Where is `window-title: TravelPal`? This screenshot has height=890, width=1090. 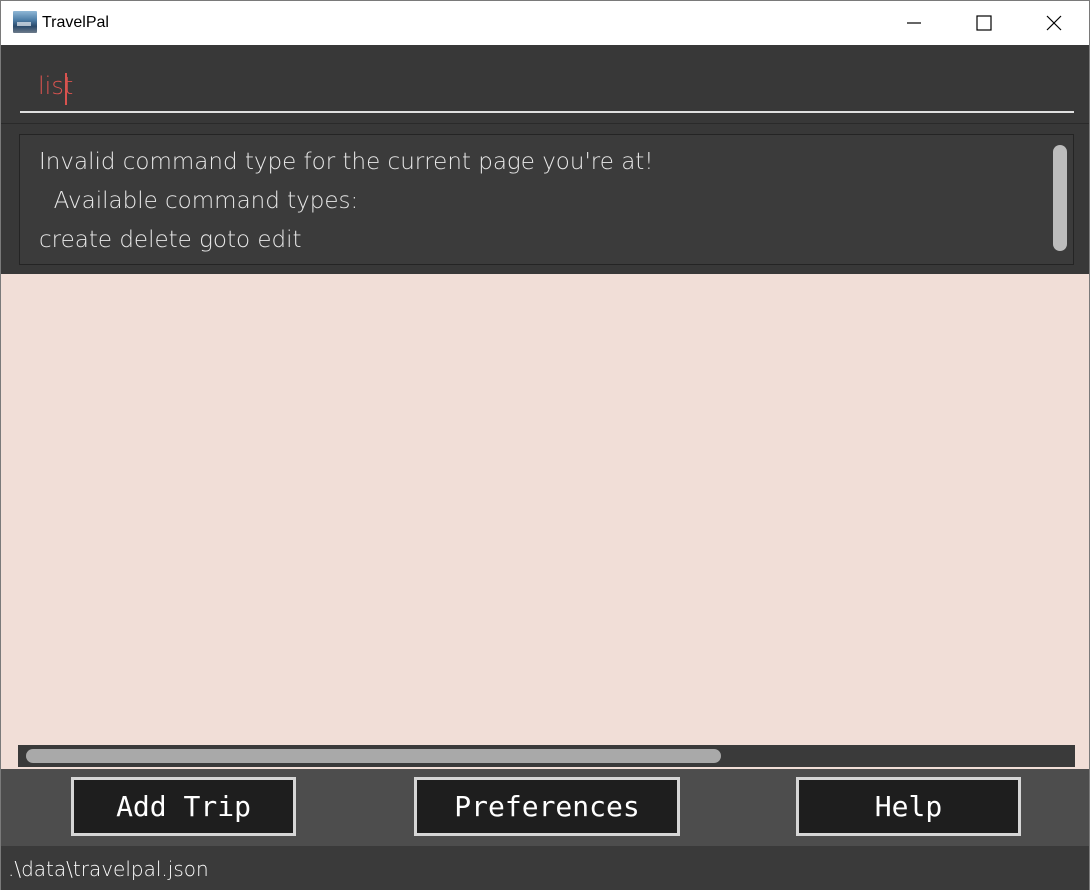
window-title: TravelPal is located at coordinates (75, 22).